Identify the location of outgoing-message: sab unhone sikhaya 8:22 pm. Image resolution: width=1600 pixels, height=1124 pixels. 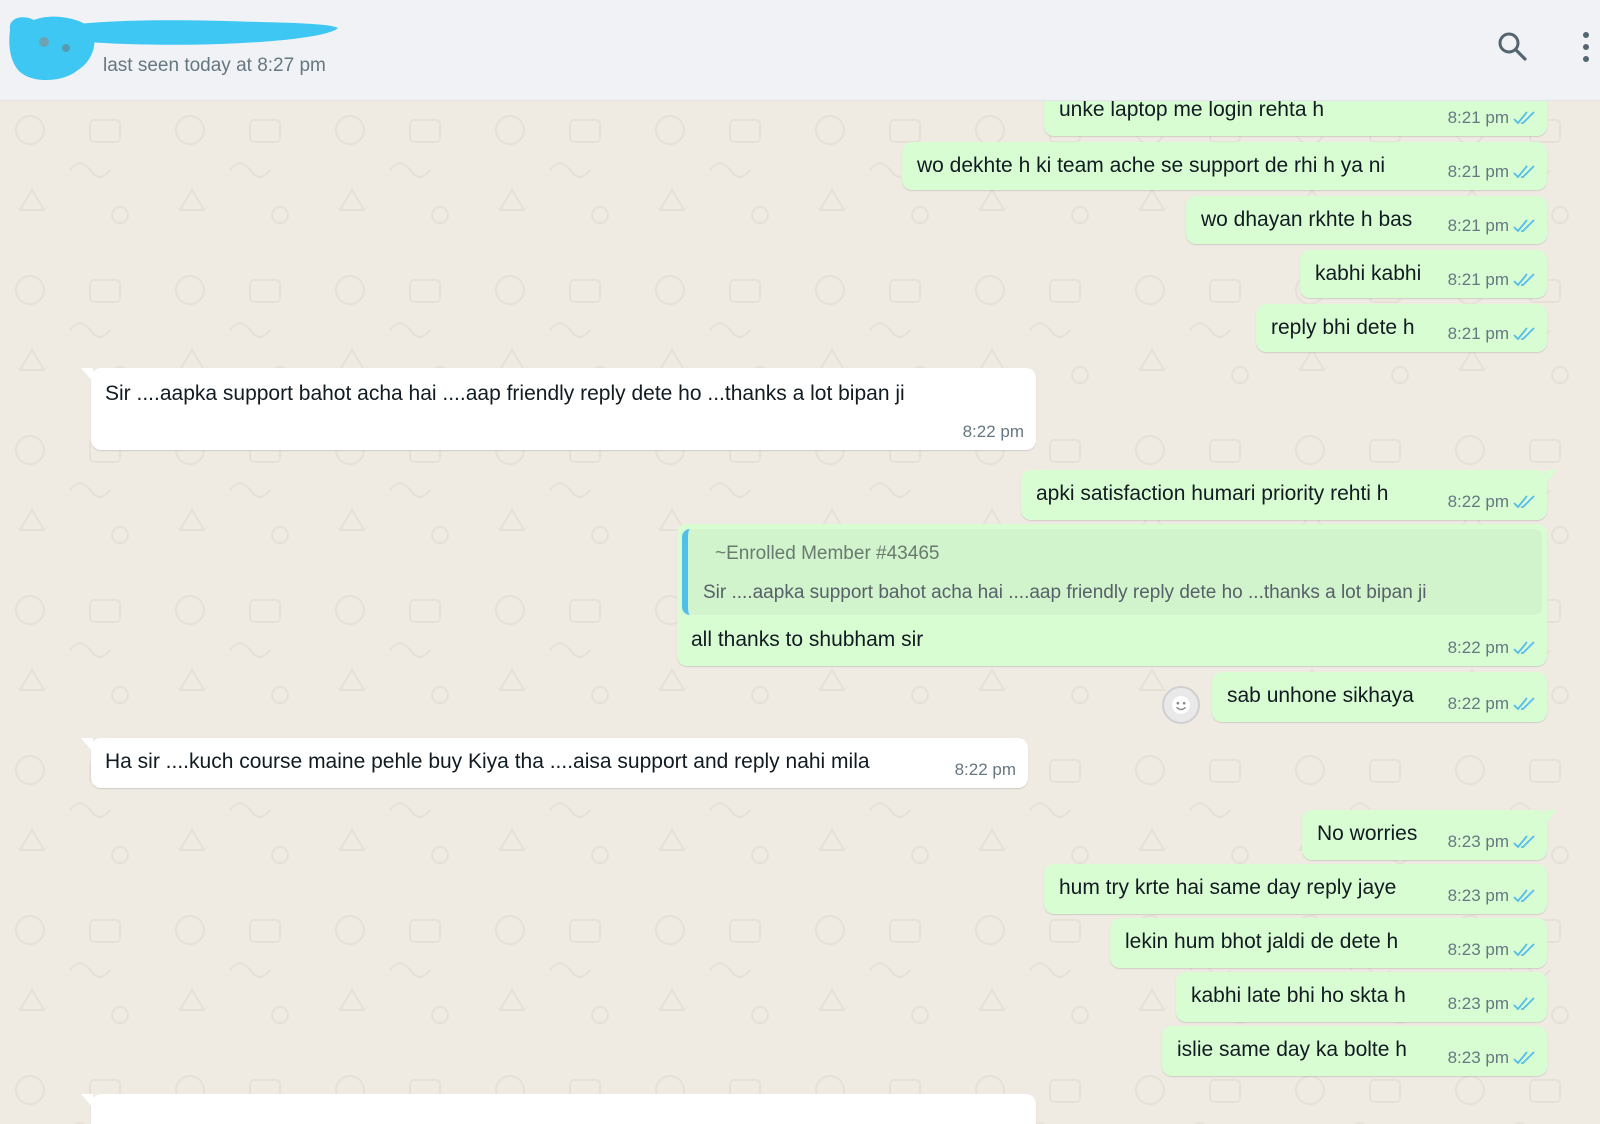
(1379, 697).